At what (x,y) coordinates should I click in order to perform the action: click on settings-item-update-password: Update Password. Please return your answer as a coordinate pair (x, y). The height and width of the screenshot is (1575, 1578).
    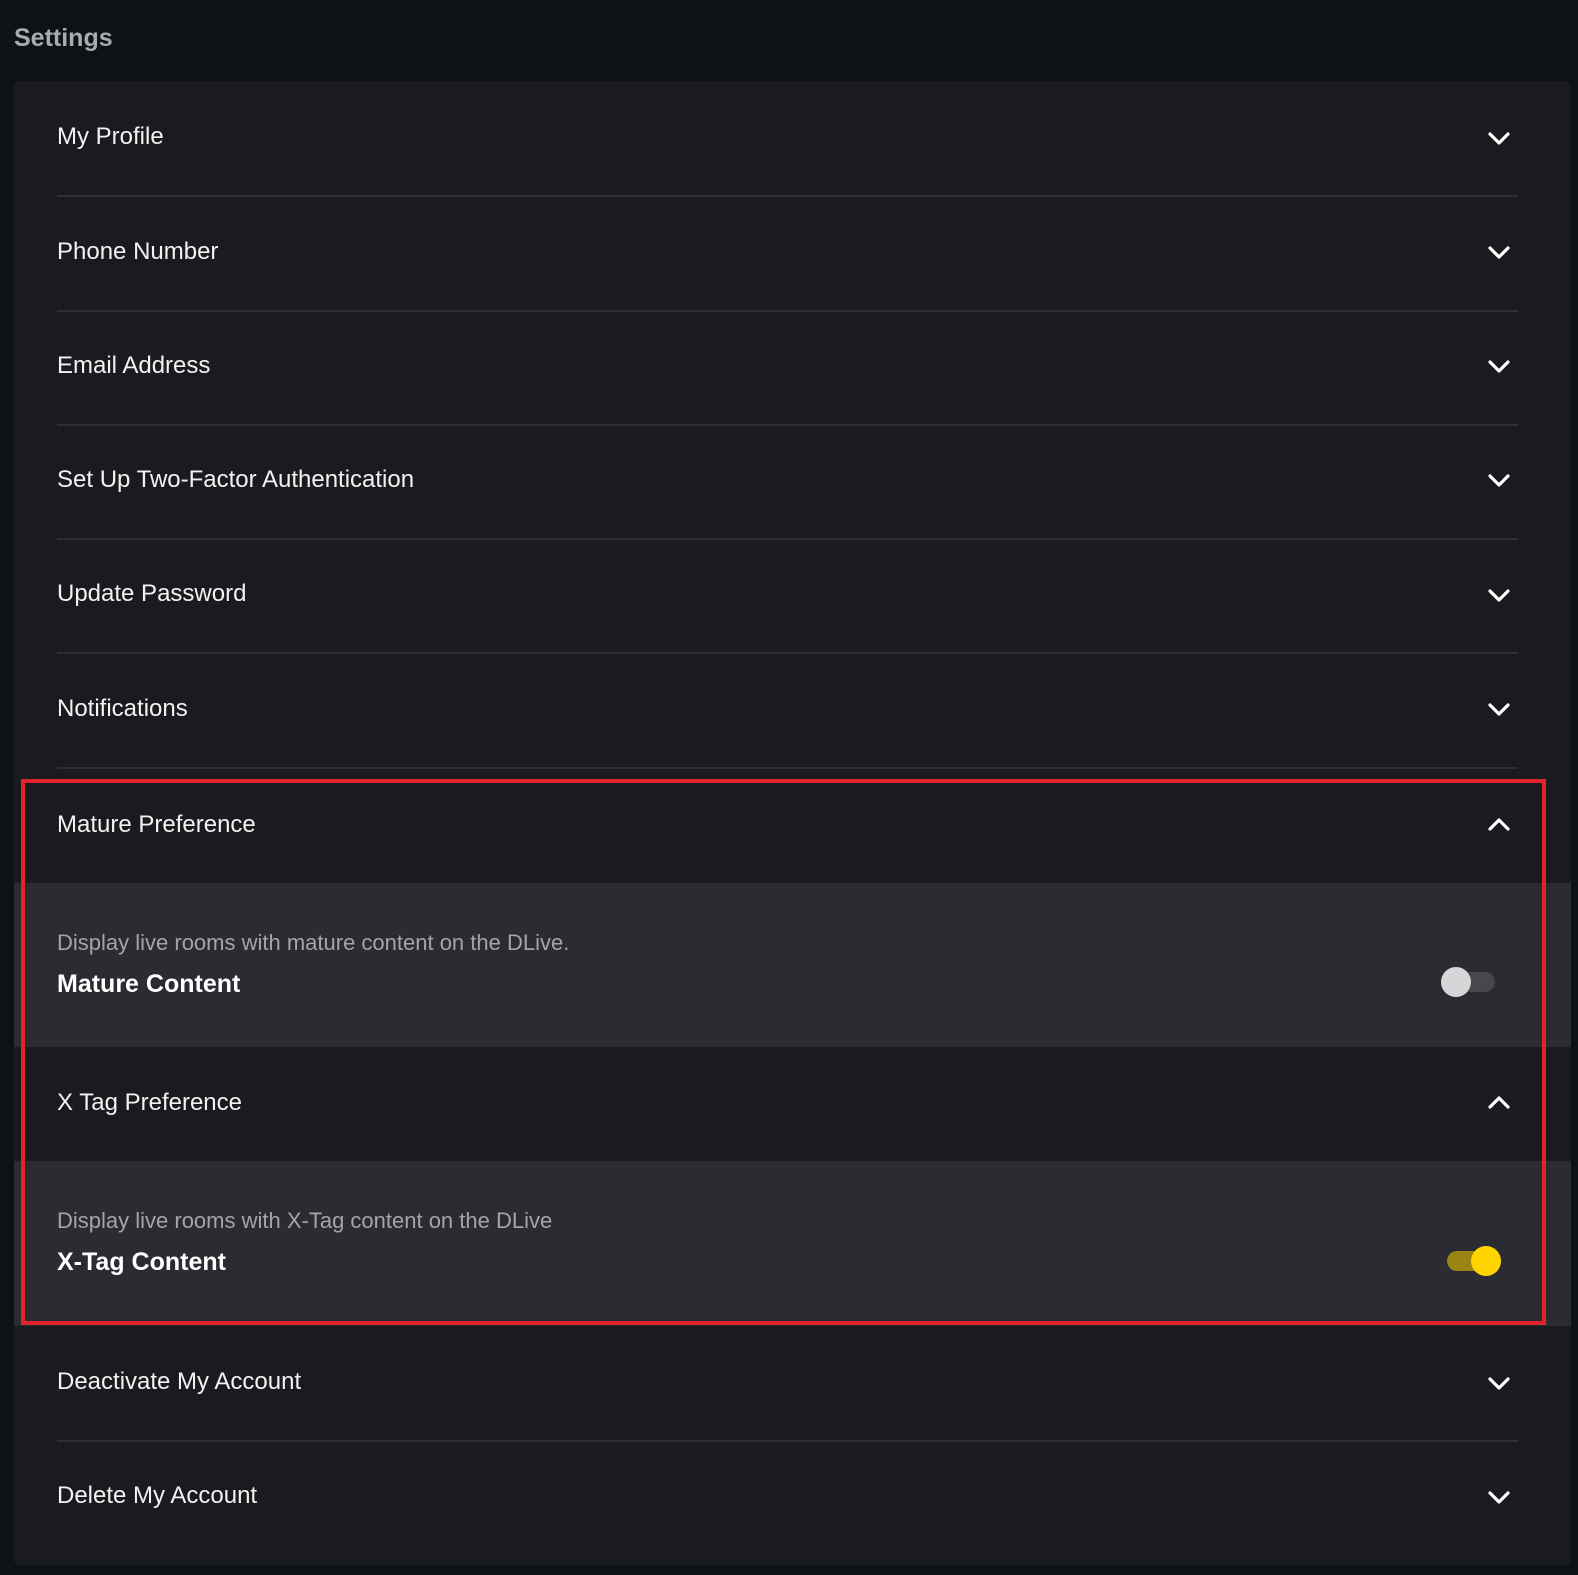
    Looking at the image, I should click on (792, 596).